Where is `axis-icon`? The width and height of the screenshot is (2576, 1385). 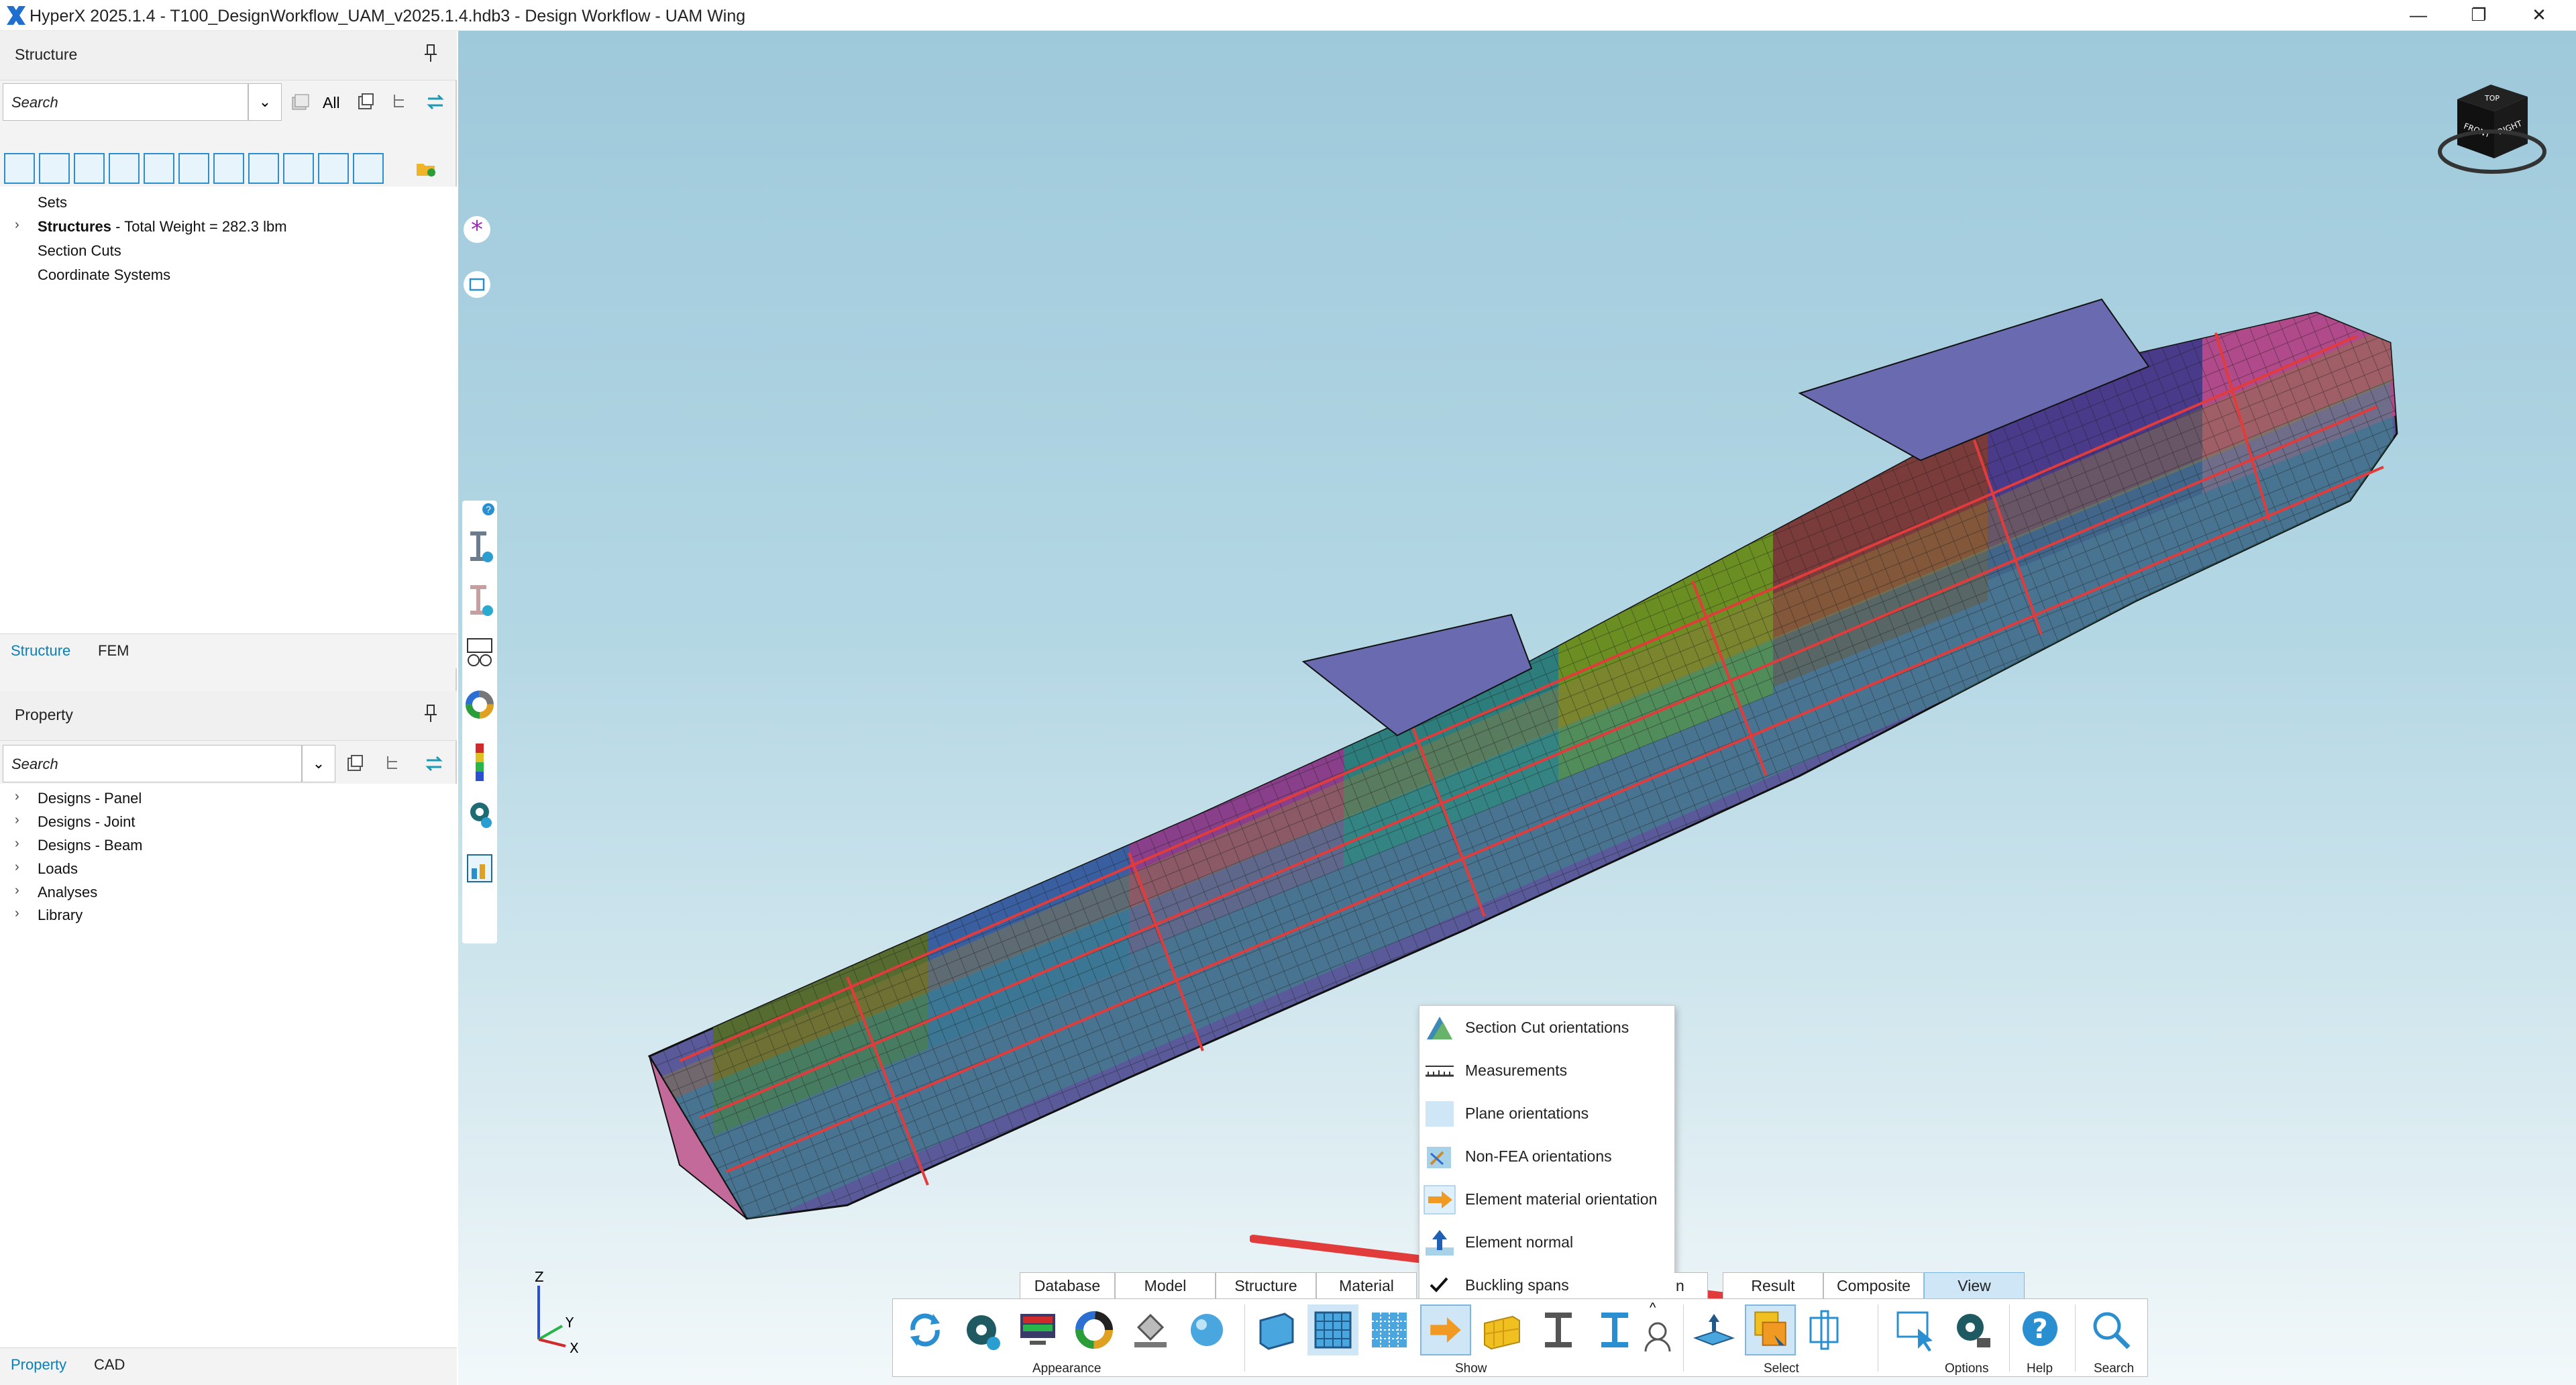 axis-icon is located at coordinates (368, 168).